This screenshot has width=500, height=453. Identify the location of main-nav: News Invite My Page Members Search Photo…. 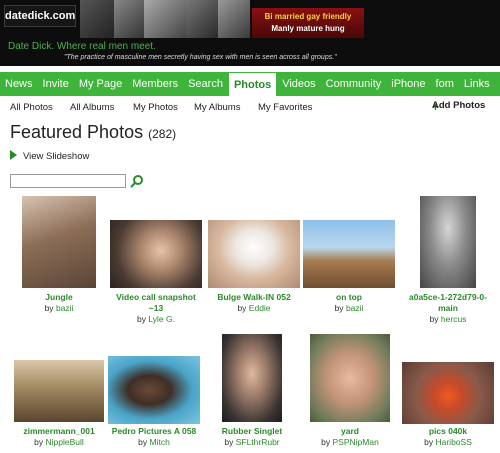
(250, 84).